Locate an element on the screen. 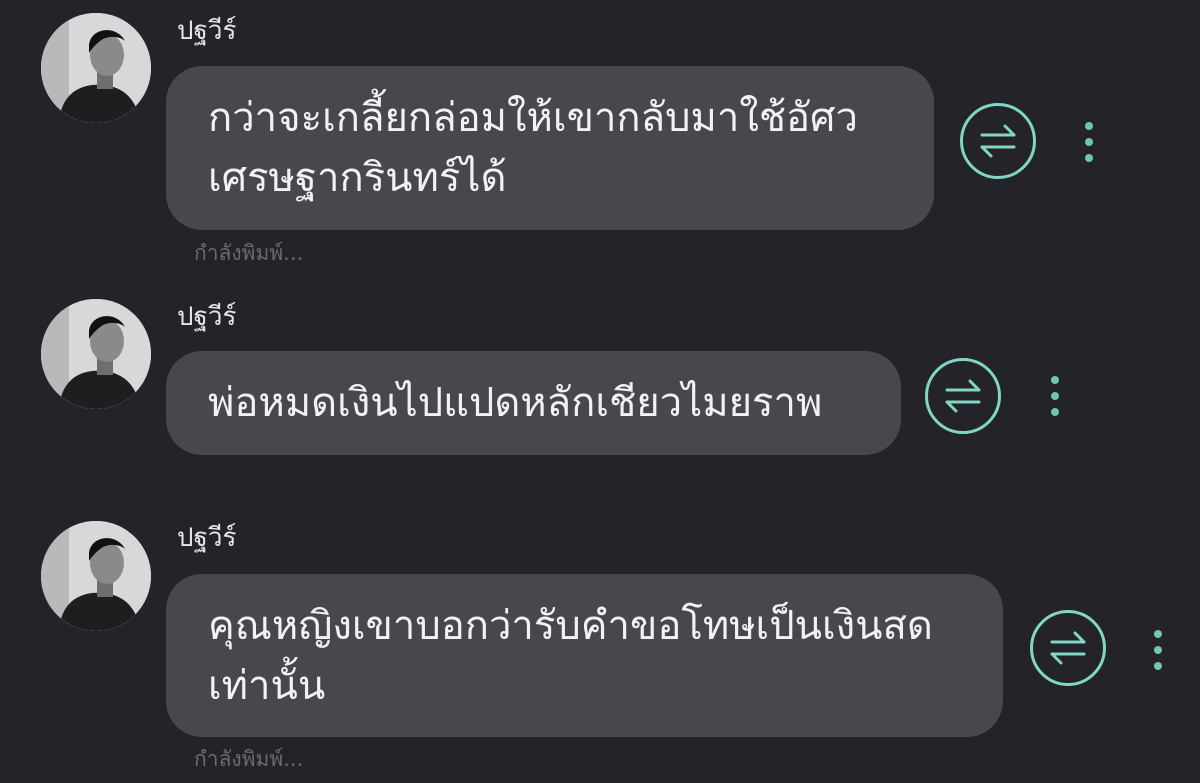 This screenshot has width=1200, height=783. message-line: เท่านั้น is located at coordinates (267, 685).